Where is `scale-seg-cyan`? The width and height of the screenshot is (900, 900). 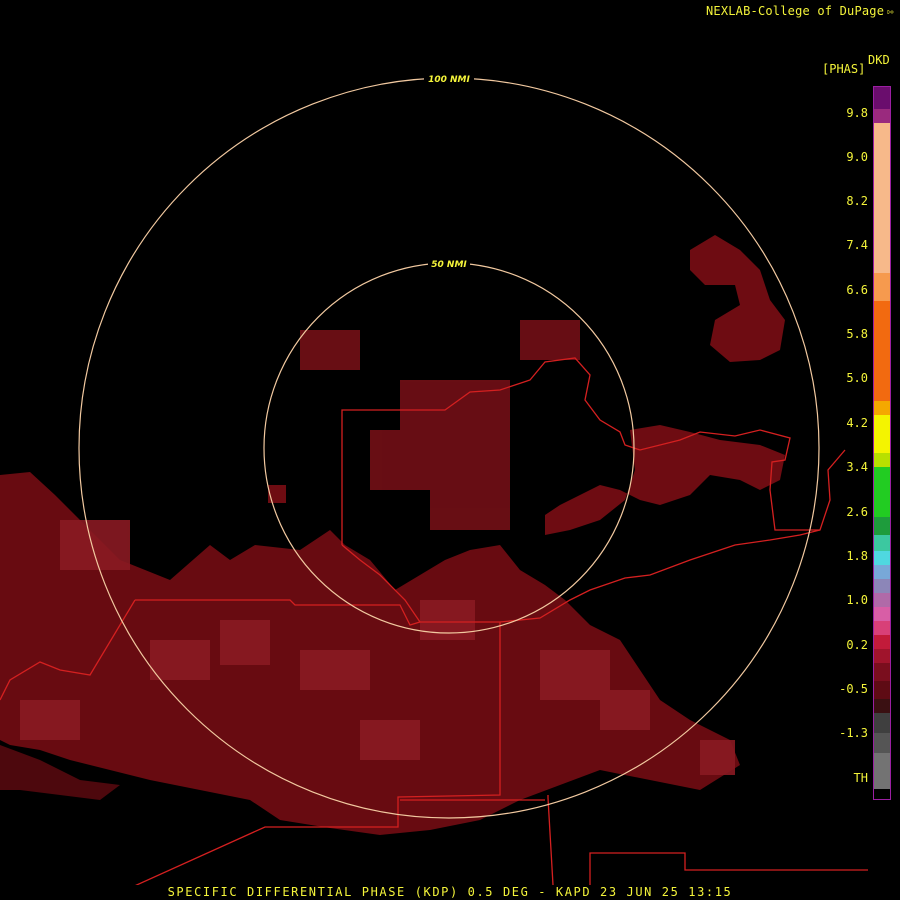
scale-seg-cyan is located at coordinates (882, 558).